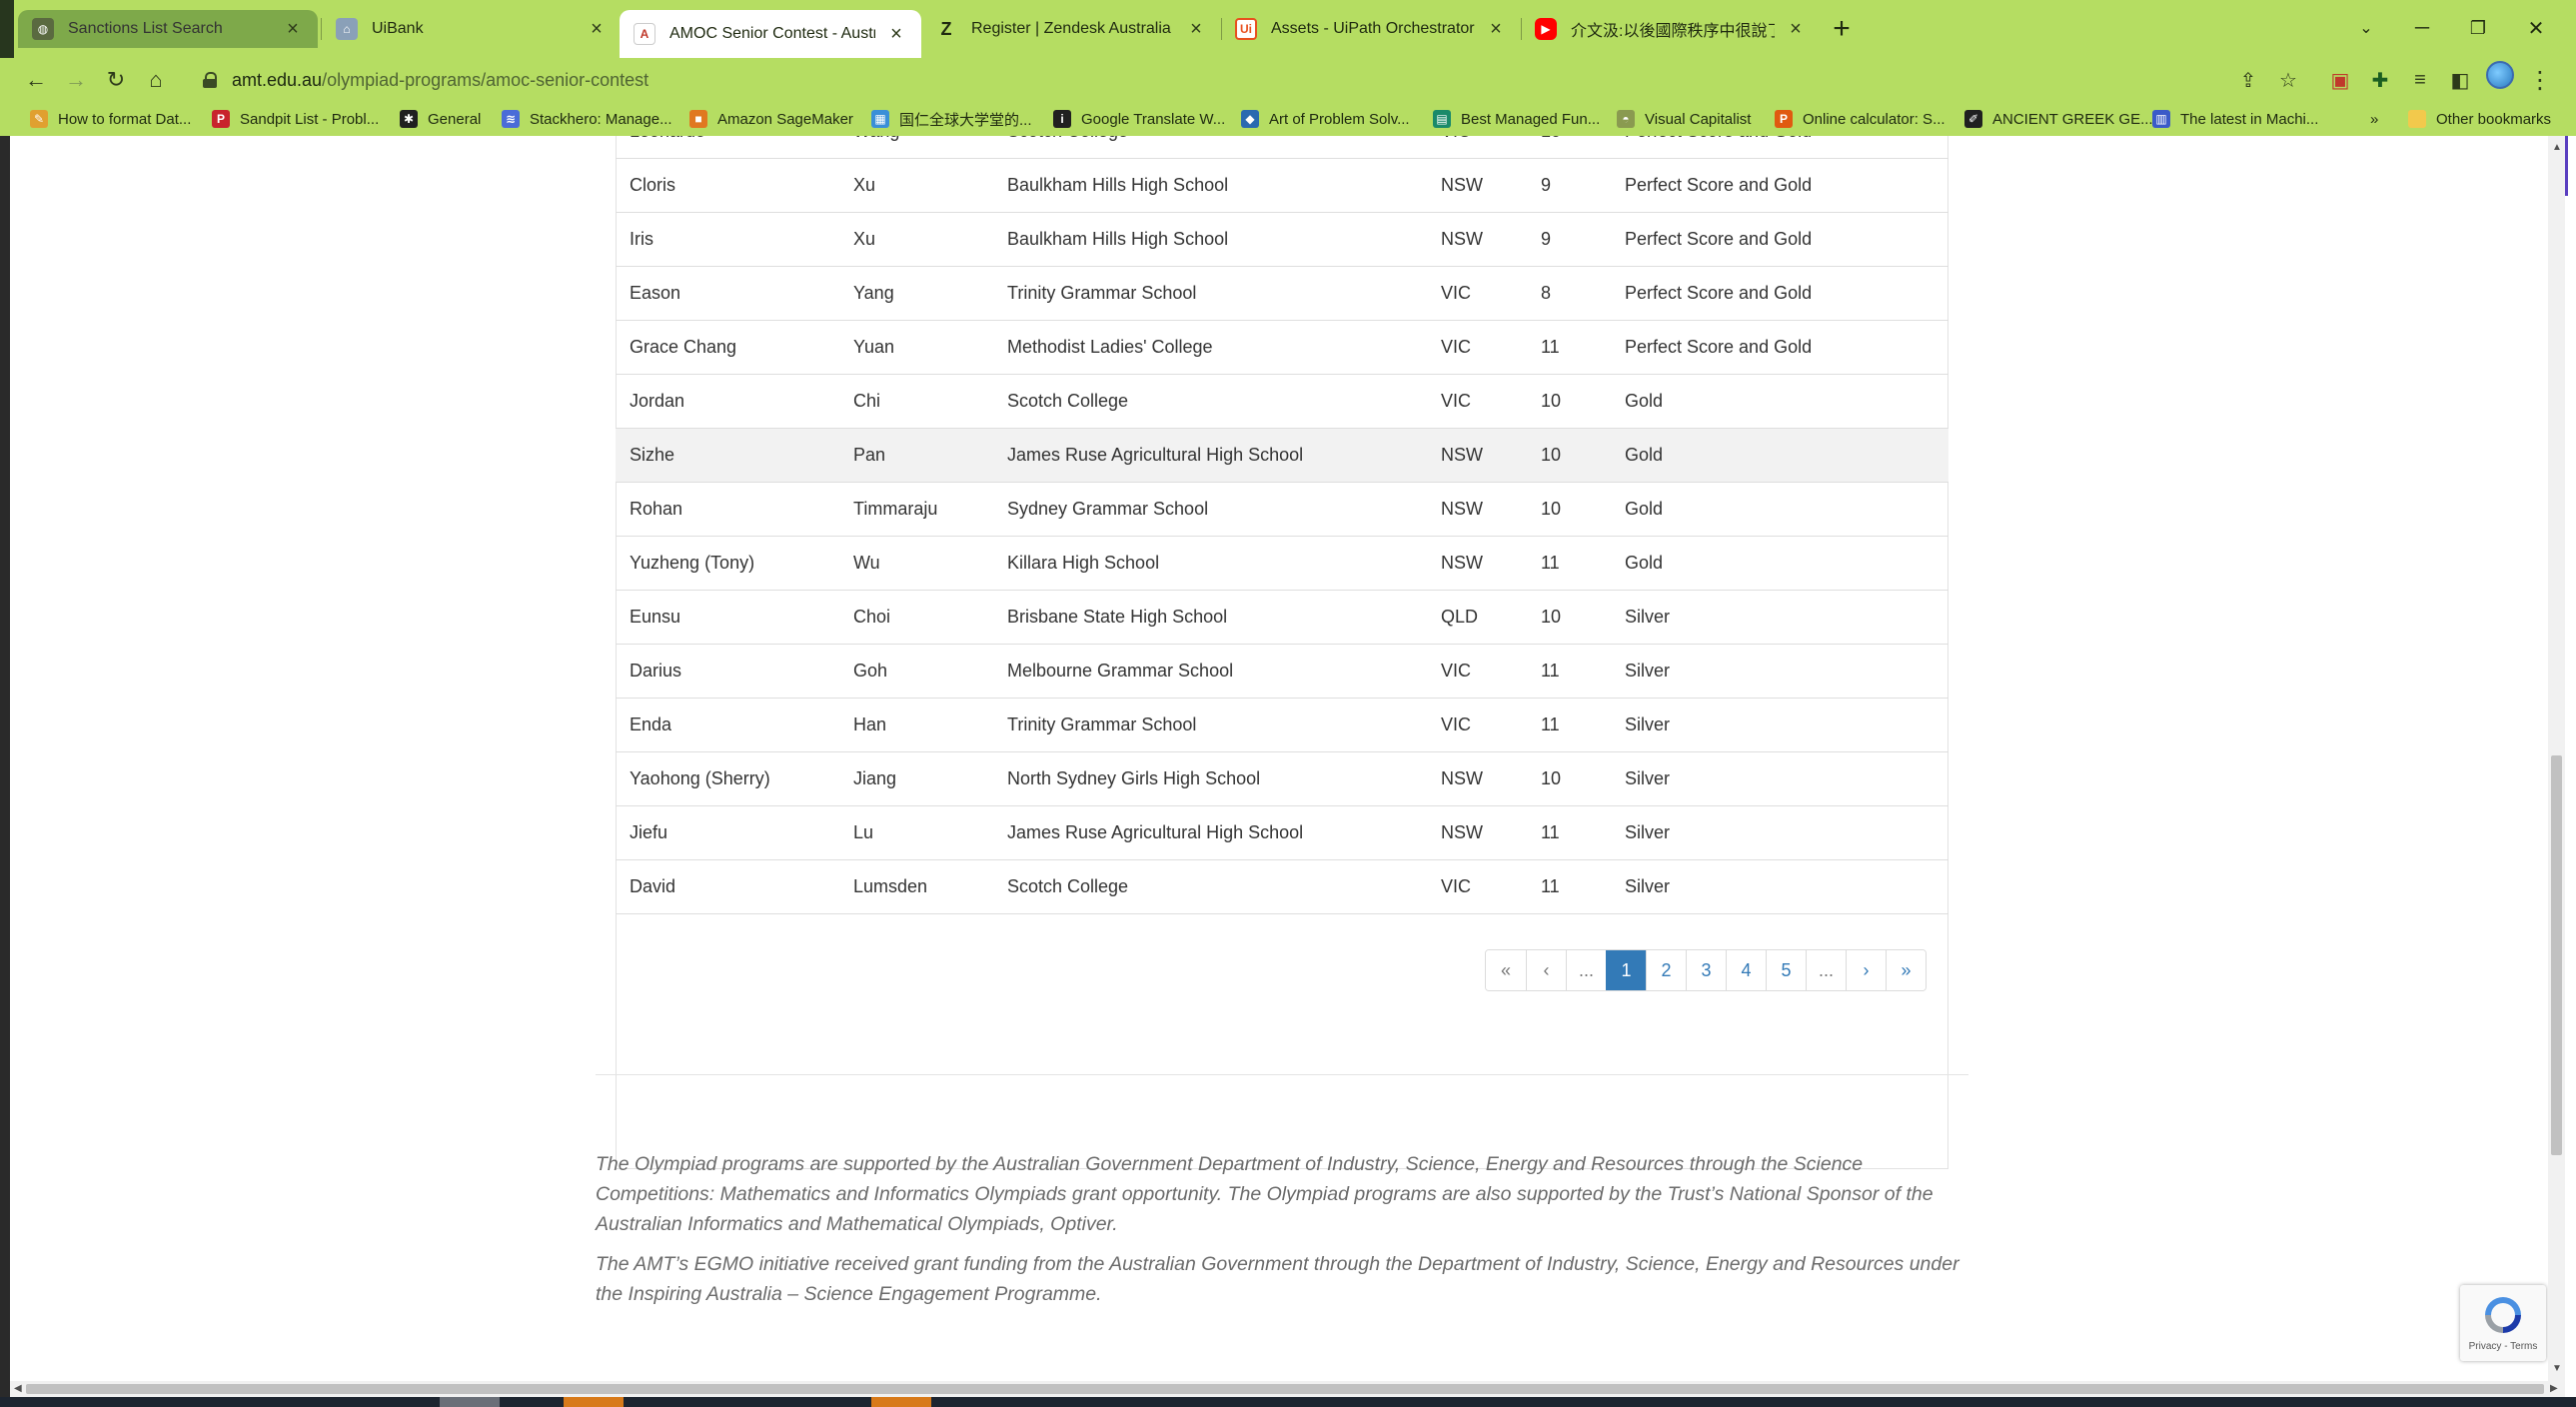 The width and height of the screenshot is (2576, 1407). Describe the element at coordinates (156, 80) in the screenshot. I see `home-button: ⌂` at that location.